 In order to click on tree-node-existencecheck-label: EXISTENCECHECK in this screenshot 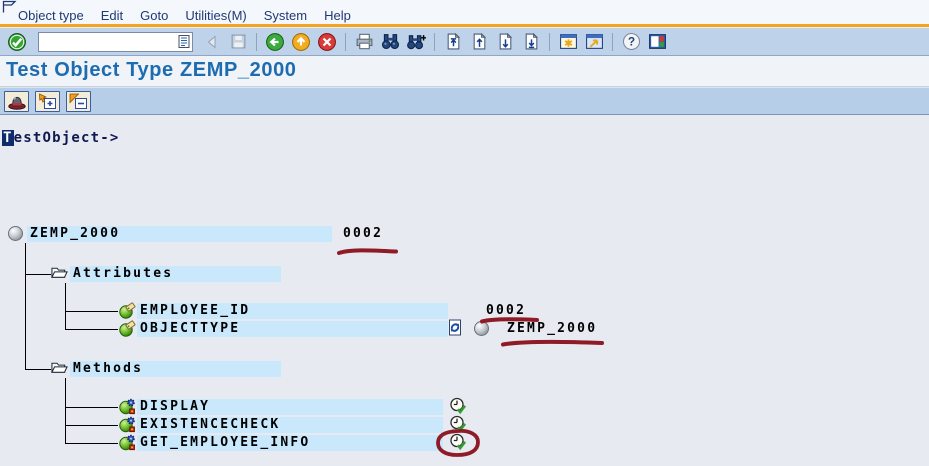, I will do `click(290, 425)`.